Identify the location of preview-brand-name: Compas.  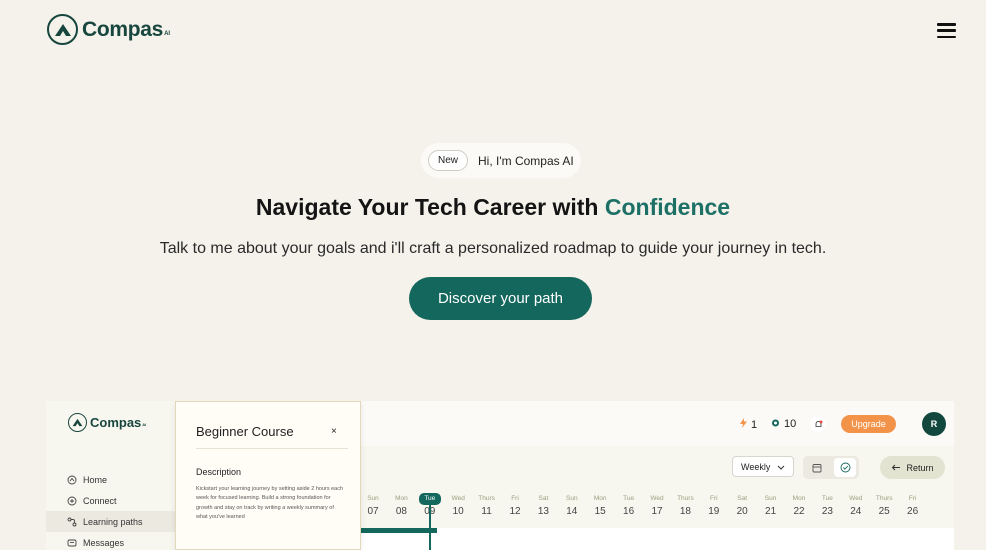
(116, 422).